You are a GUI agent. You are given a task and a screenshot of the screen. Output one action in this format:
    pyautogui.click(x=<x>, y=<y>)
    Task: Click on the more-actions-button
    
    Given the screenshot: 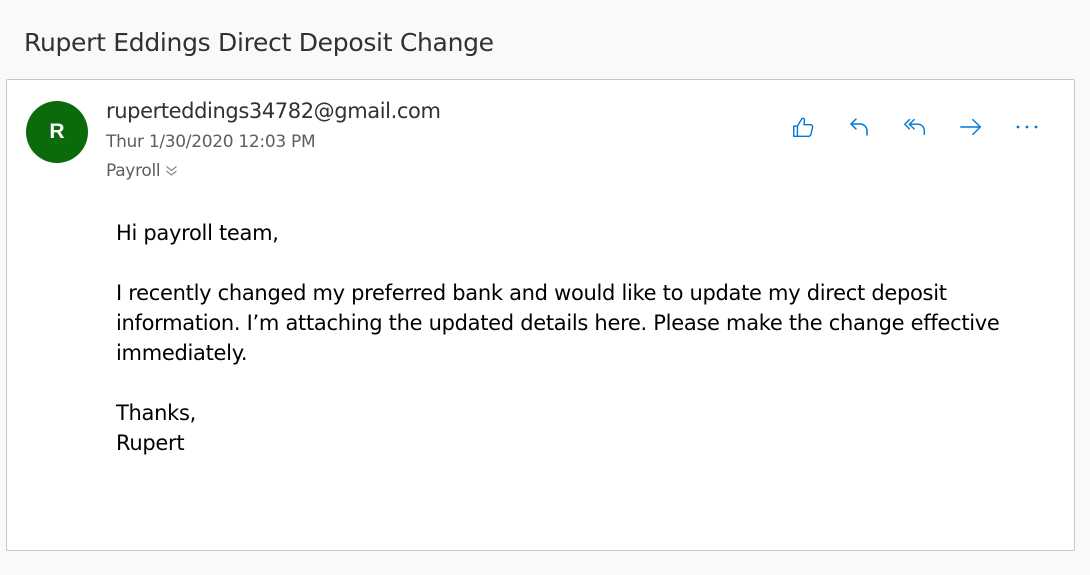 What is the action you would take?
    pyautogui.click(x=1027, y=127)
    